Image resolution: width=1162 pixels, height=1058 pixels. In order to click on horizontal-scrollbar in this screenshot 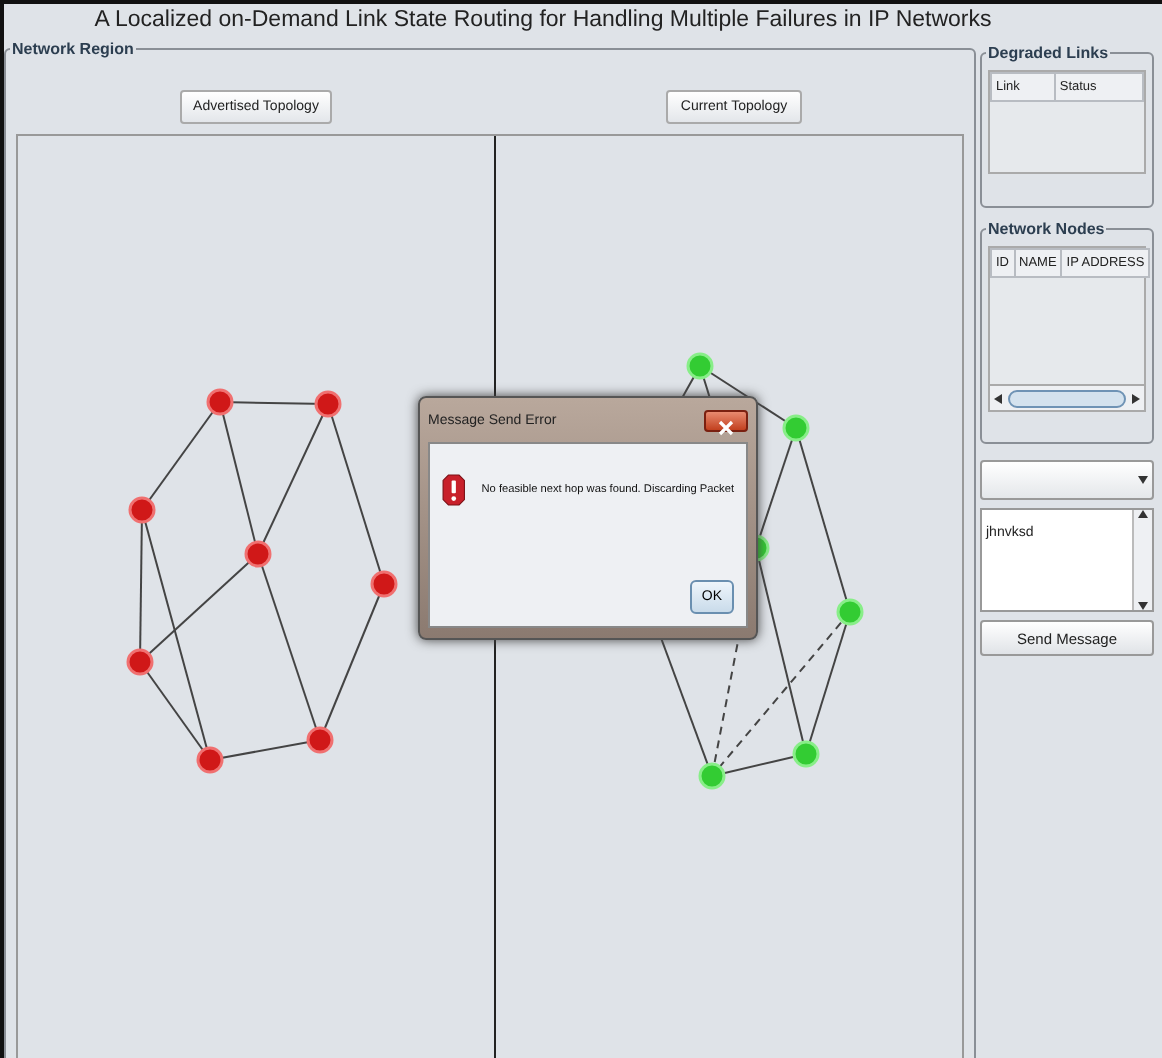, I will do `click(1067, 398)`.